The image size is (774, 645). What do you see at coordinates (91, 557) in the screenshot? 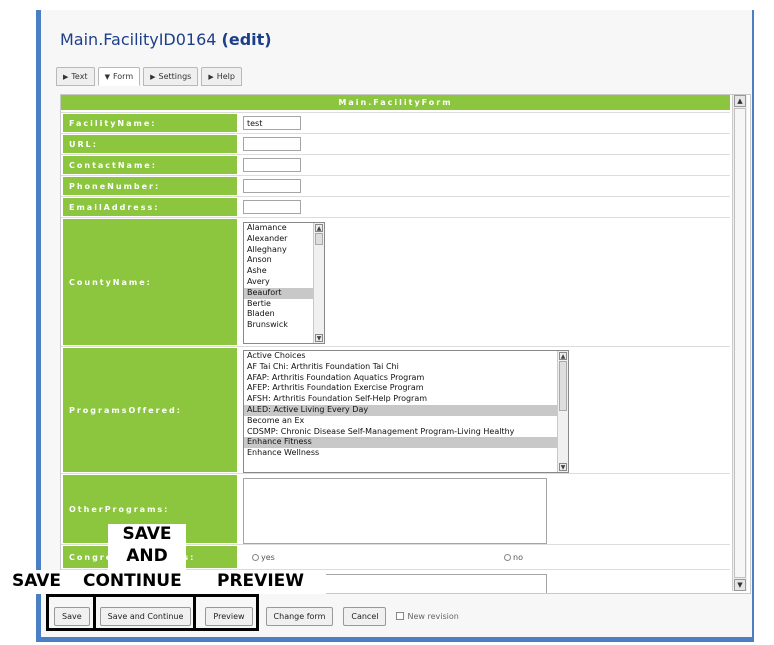
I see `field-label-start: Congre` at bounding box center [91, 557].